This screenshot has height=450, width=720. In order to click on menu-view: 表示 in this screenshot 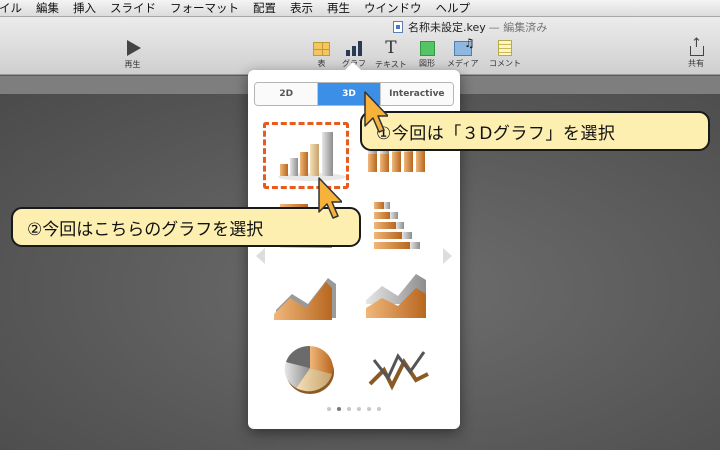, I will do `click(301, 8)`.